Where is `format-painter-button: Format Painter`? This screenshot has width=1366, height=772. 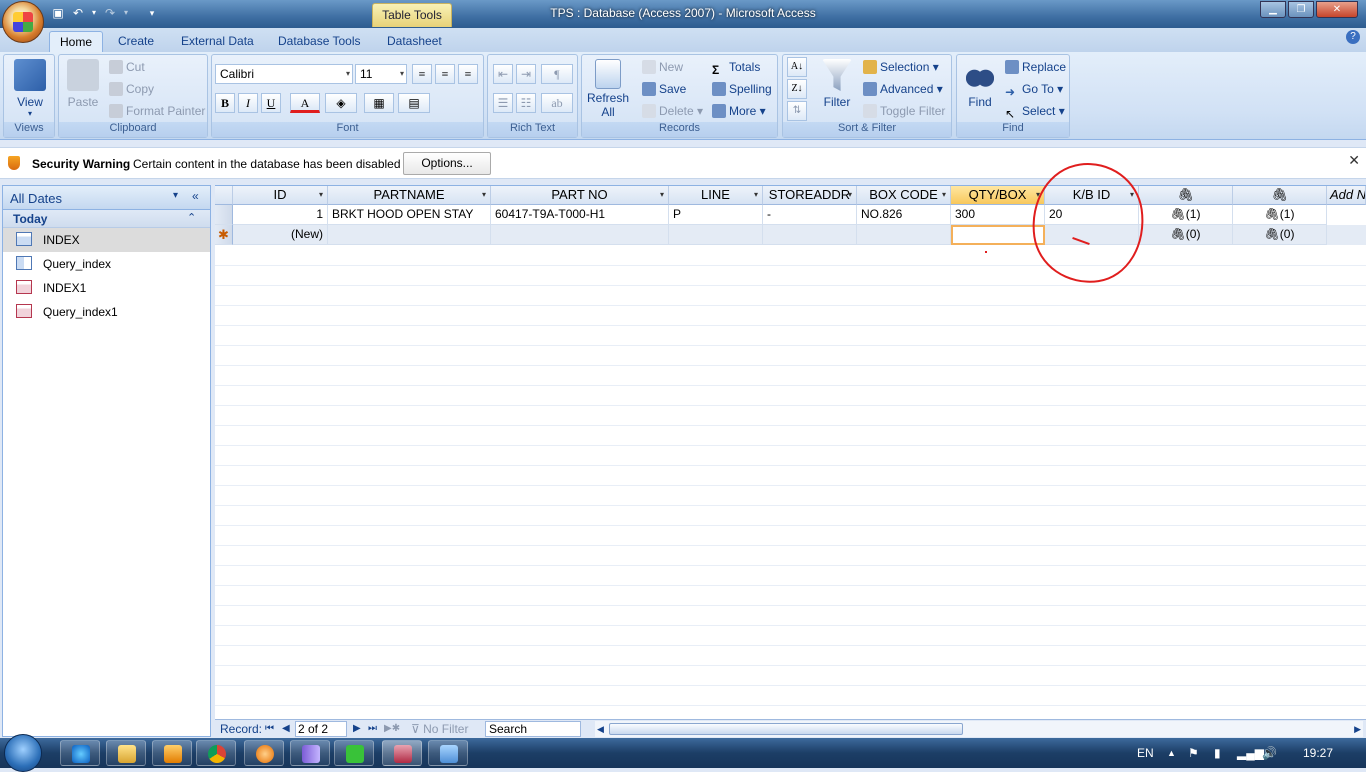 format-painter-button: Format Painter is located at coordinates (157, 111).